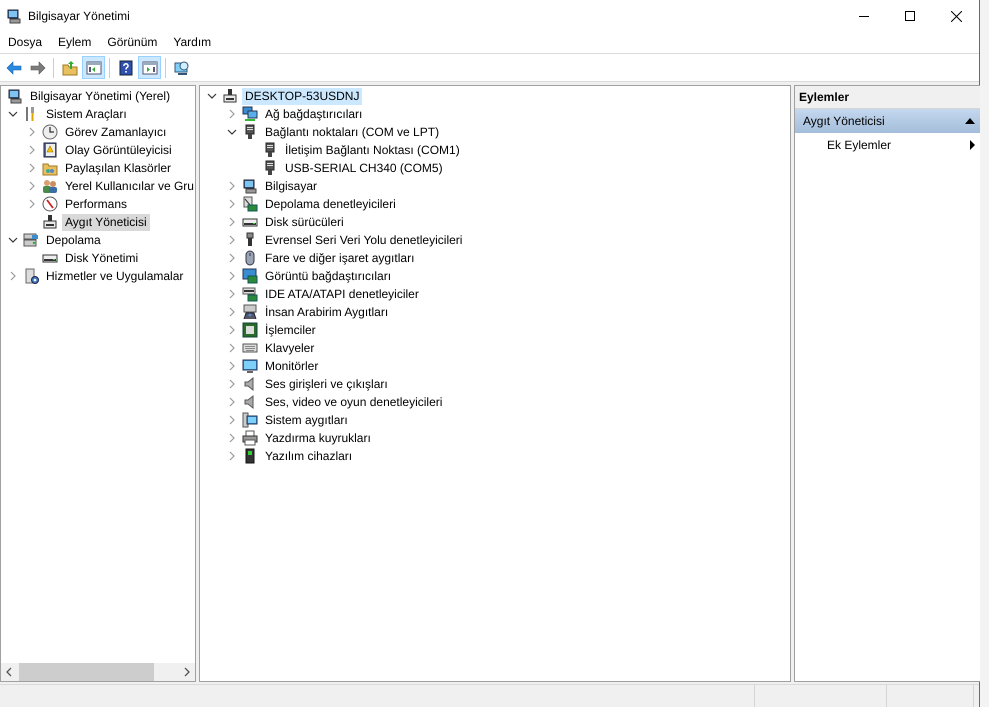 This screenshot has width=989, height=707. I want to click on monitor-search-icon, so click(182, 68).